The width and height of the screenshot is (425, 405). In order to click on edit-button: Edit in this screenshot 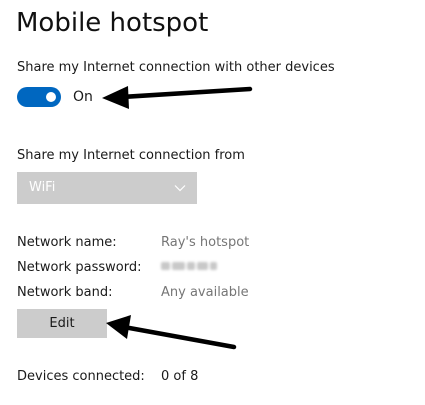, I will do `click(62, 323)`.